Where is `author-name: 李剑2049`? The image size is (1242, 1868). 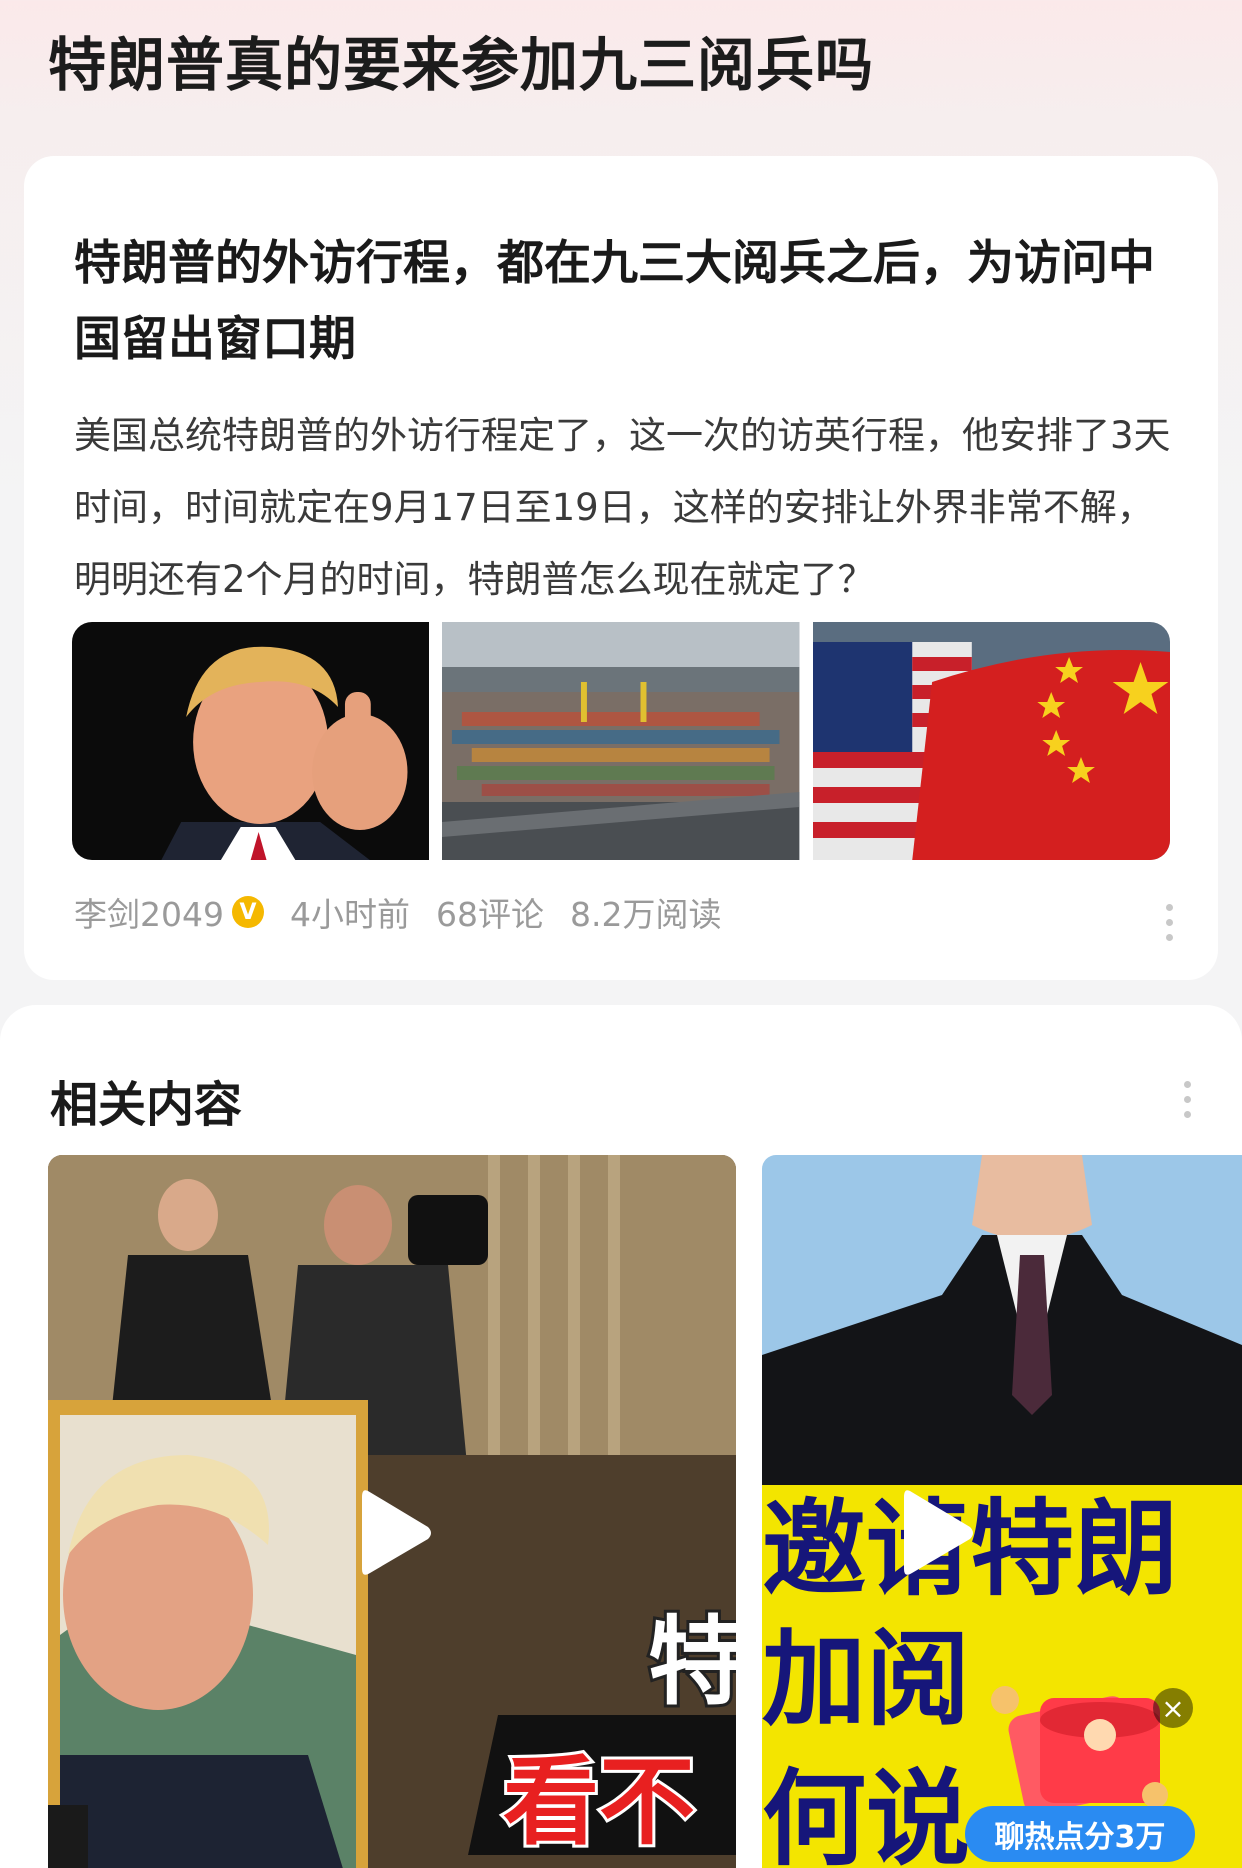 author-name: 李剑2049 is located at coordinates (149, 912).